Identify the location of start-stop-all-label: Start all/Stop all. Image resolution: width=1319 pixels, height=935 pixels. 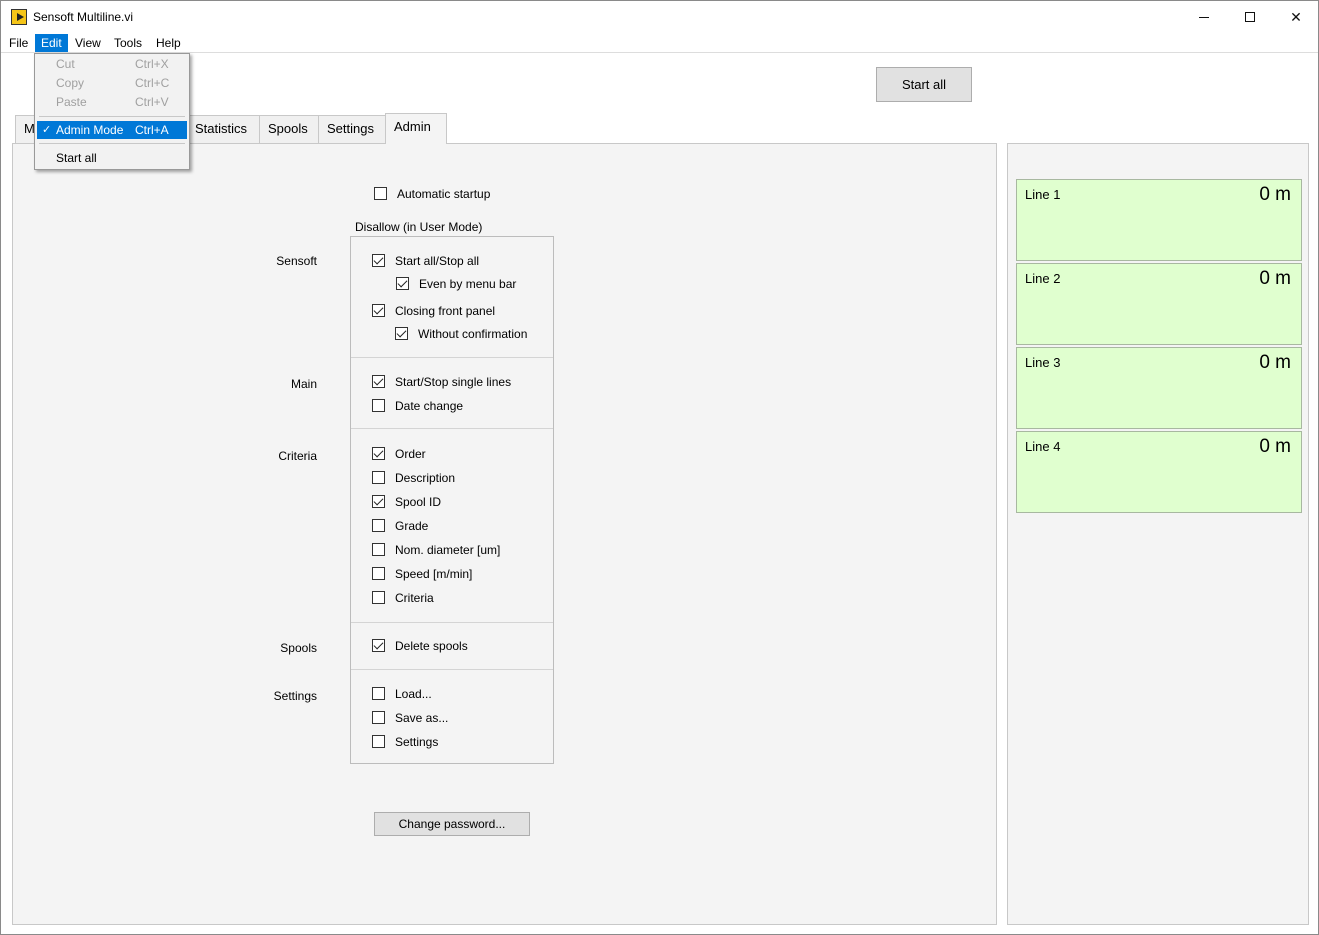
(437, 261).